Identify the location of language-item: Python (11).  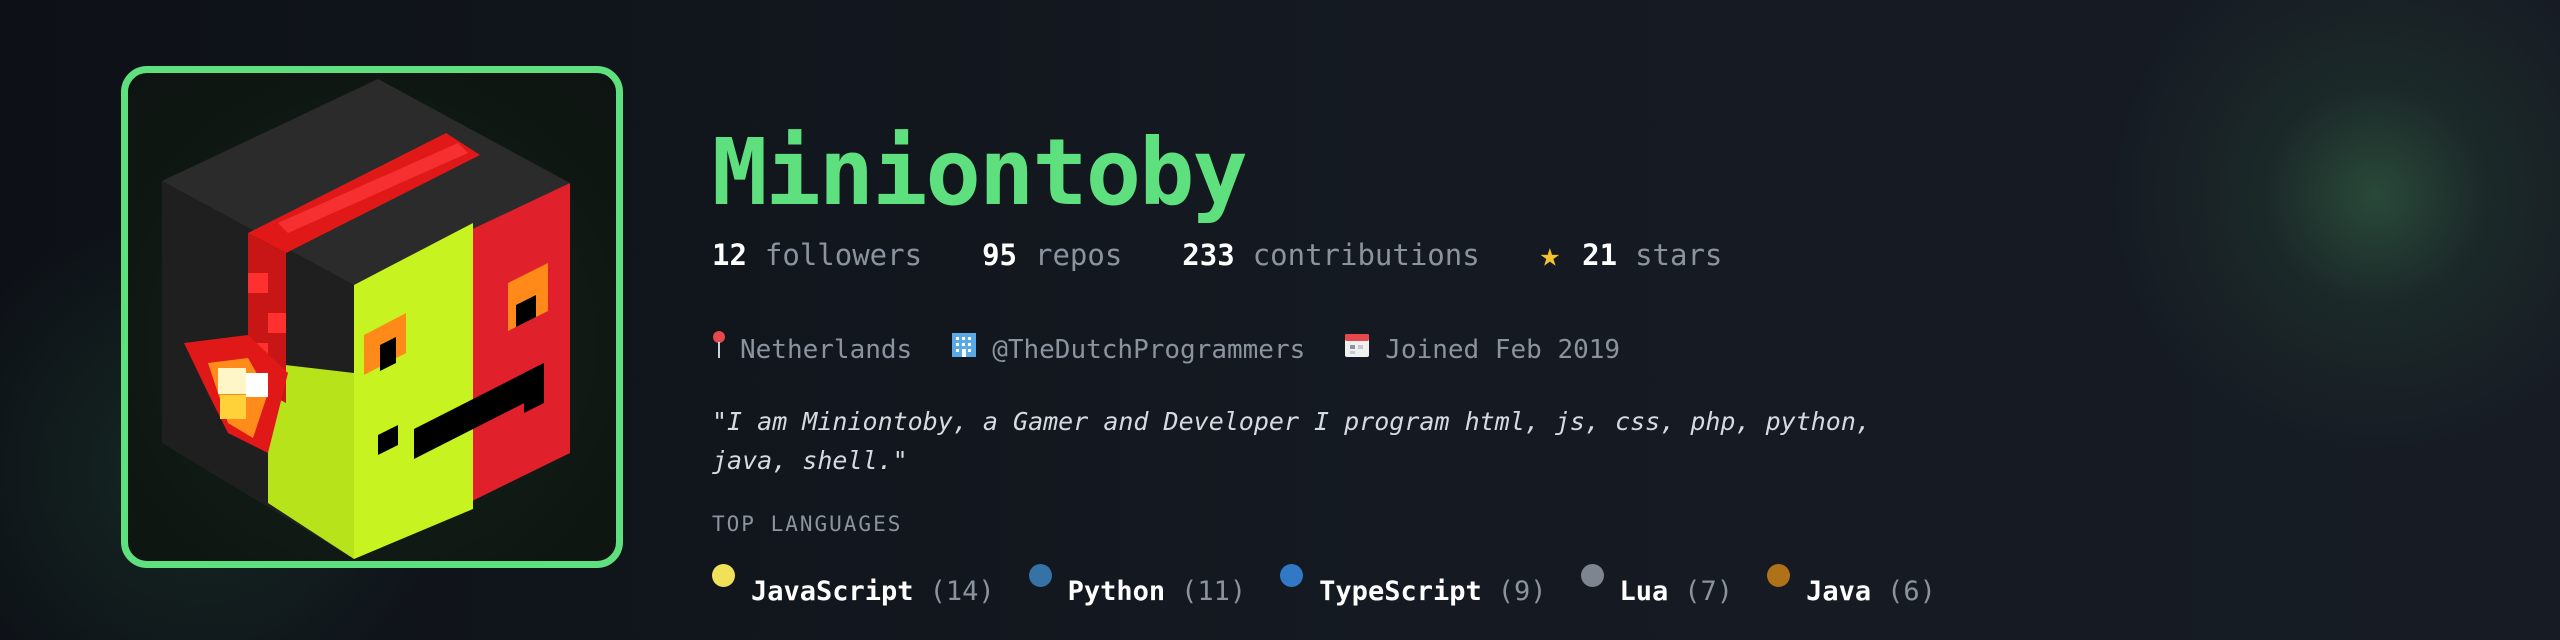
(1137, 586).